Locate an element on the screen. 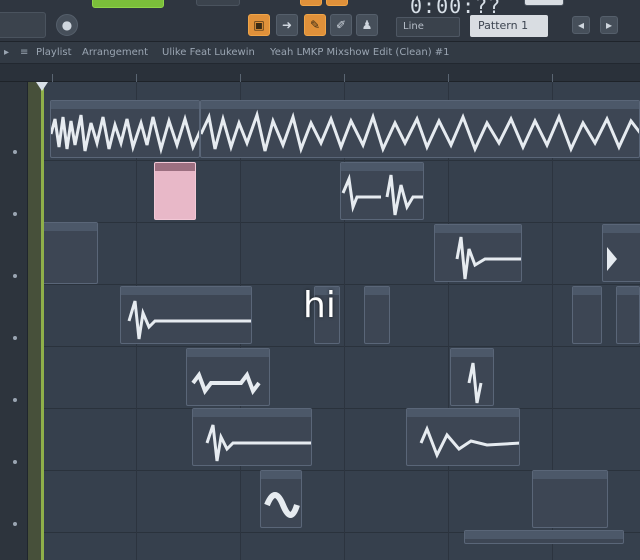 The height and width of the screenshot is (560, 640). metronome-icon is located at coordinates (337, 3).